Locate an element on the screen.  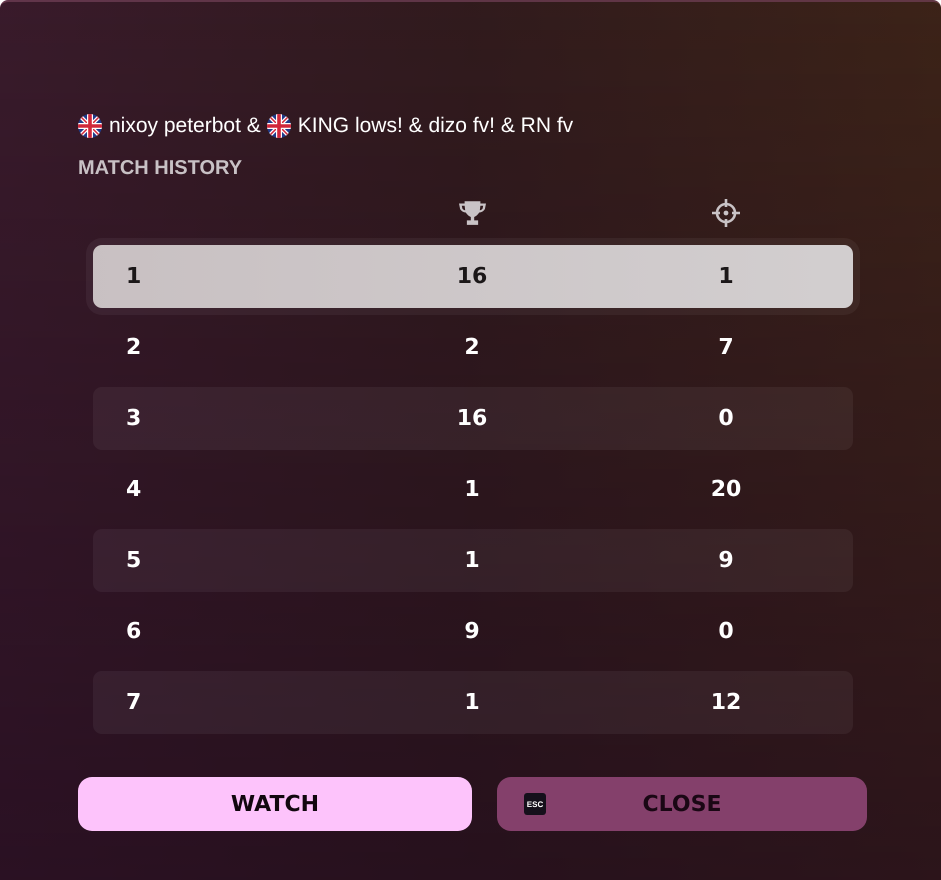
table-cell: 6 is located at coordinates (134, 631).